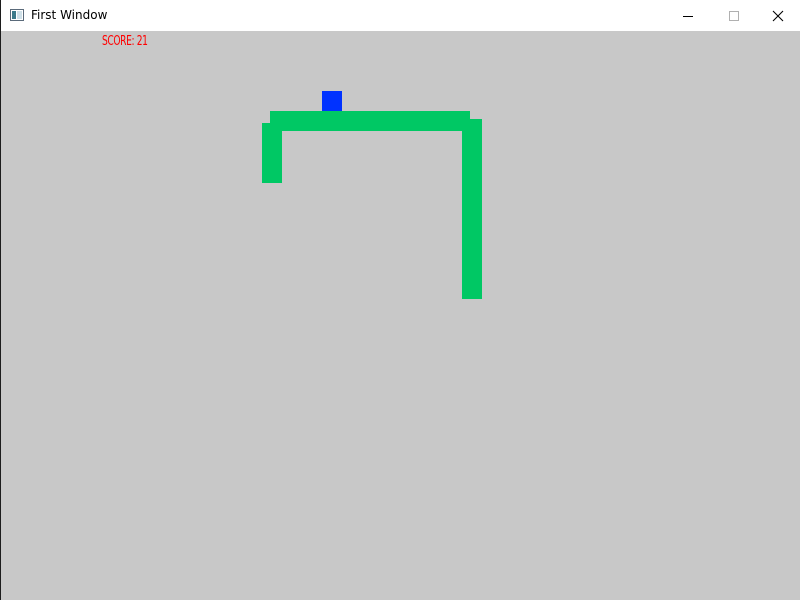 Image resolution: width=800 pixels, height=600 pixels. I want to click on score-value: 21, so click(142, 41).